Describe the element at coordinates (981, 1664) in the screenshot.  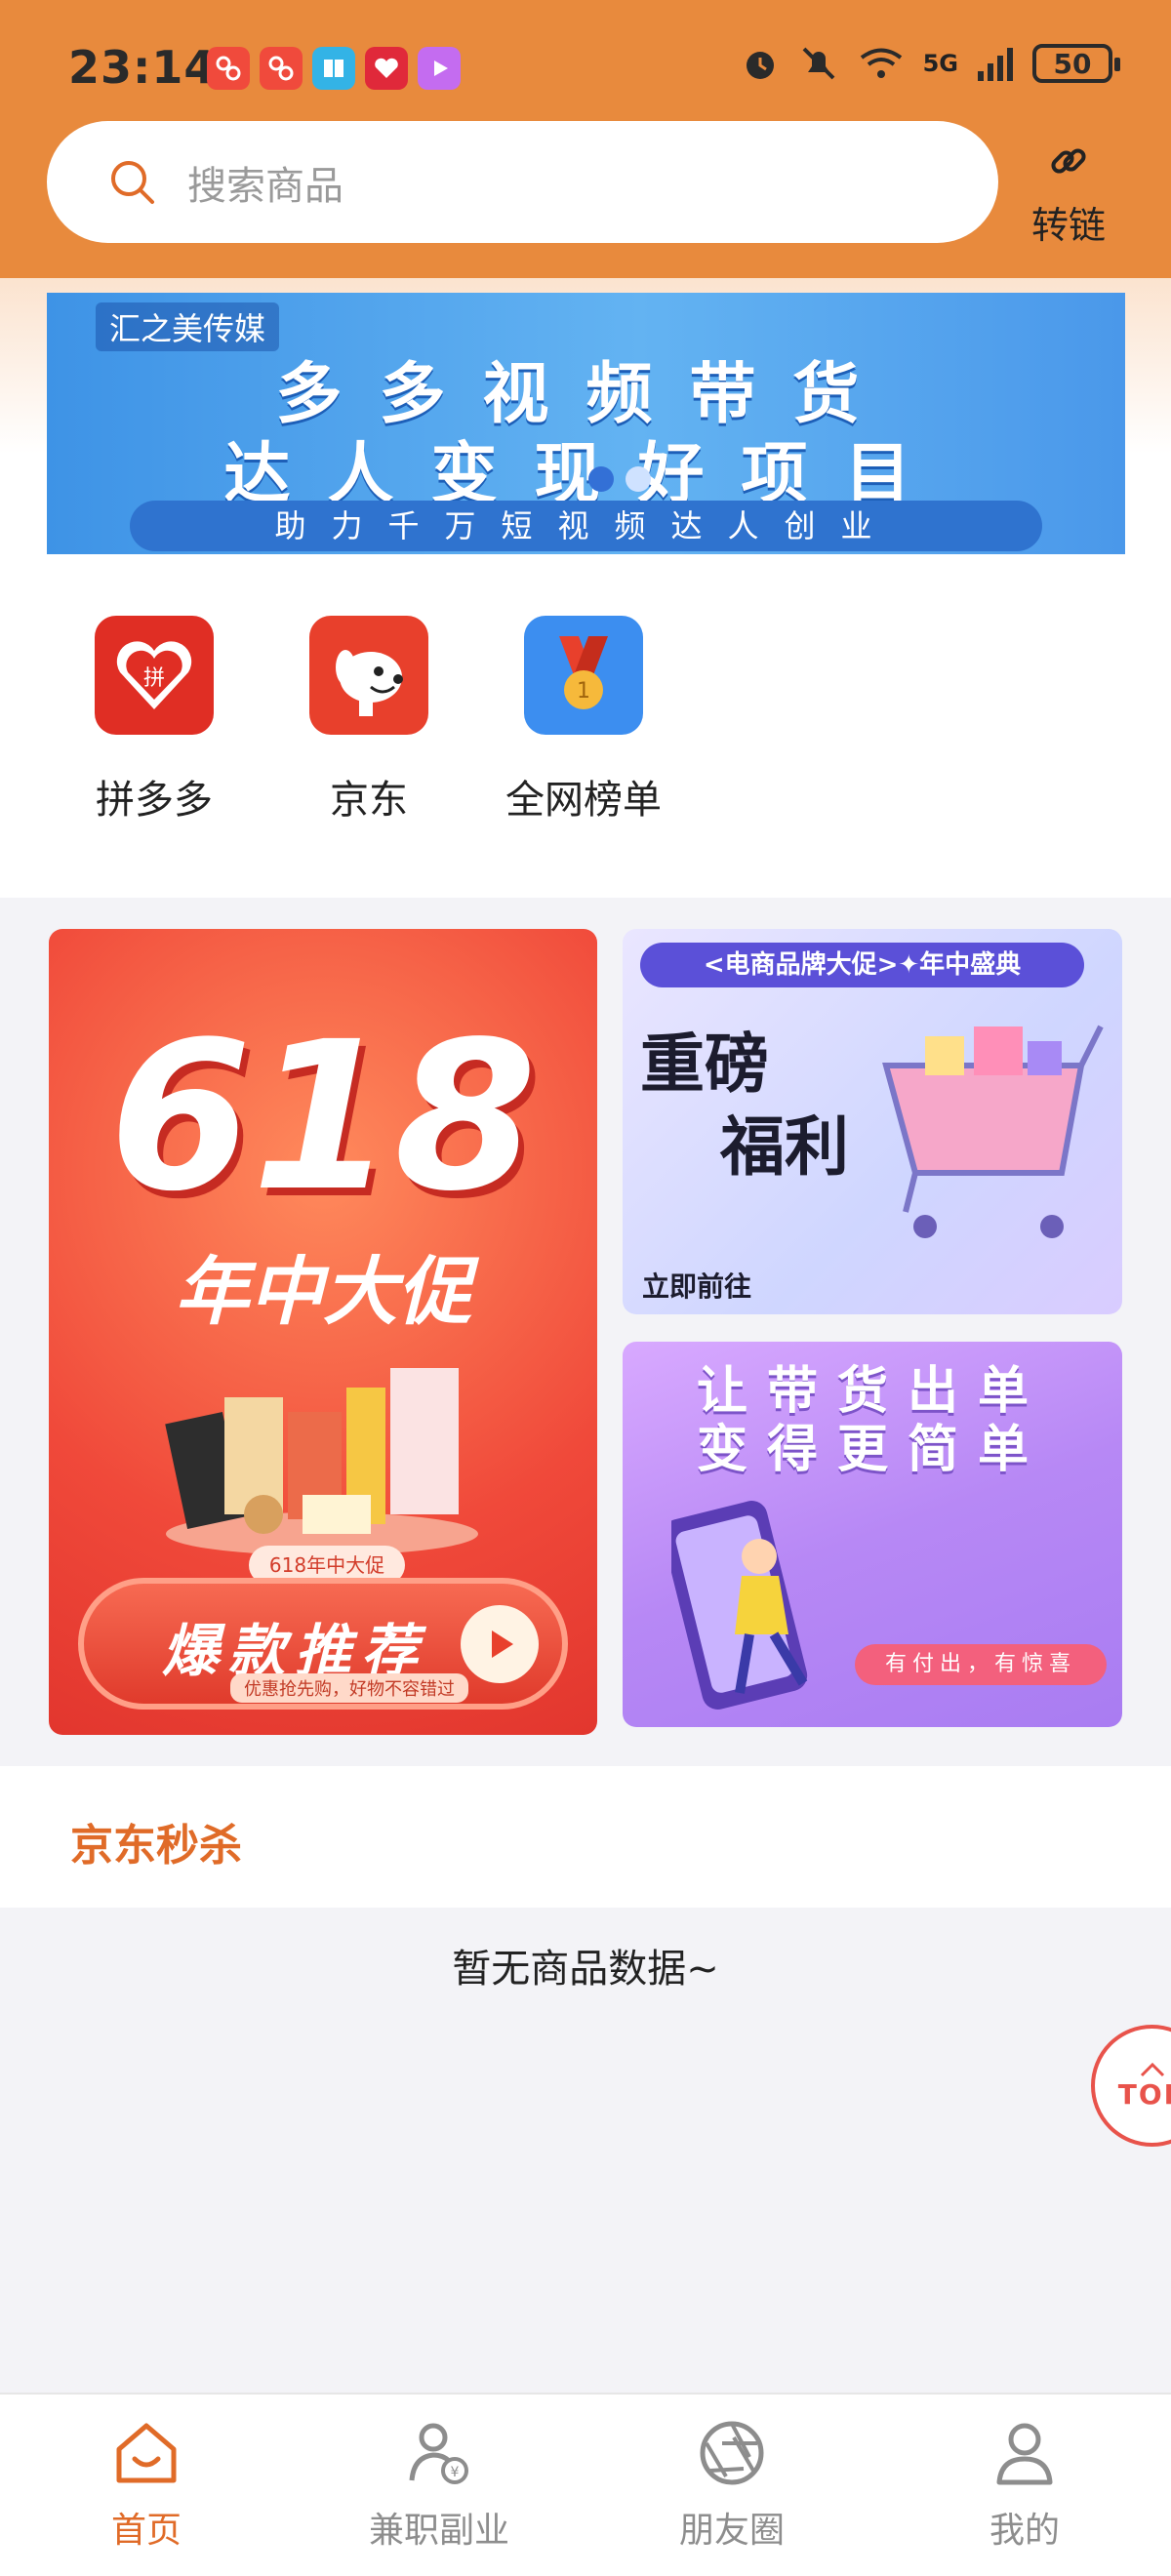
I see `promo-deliver-footer: 有付出，有惊喜` at that location.